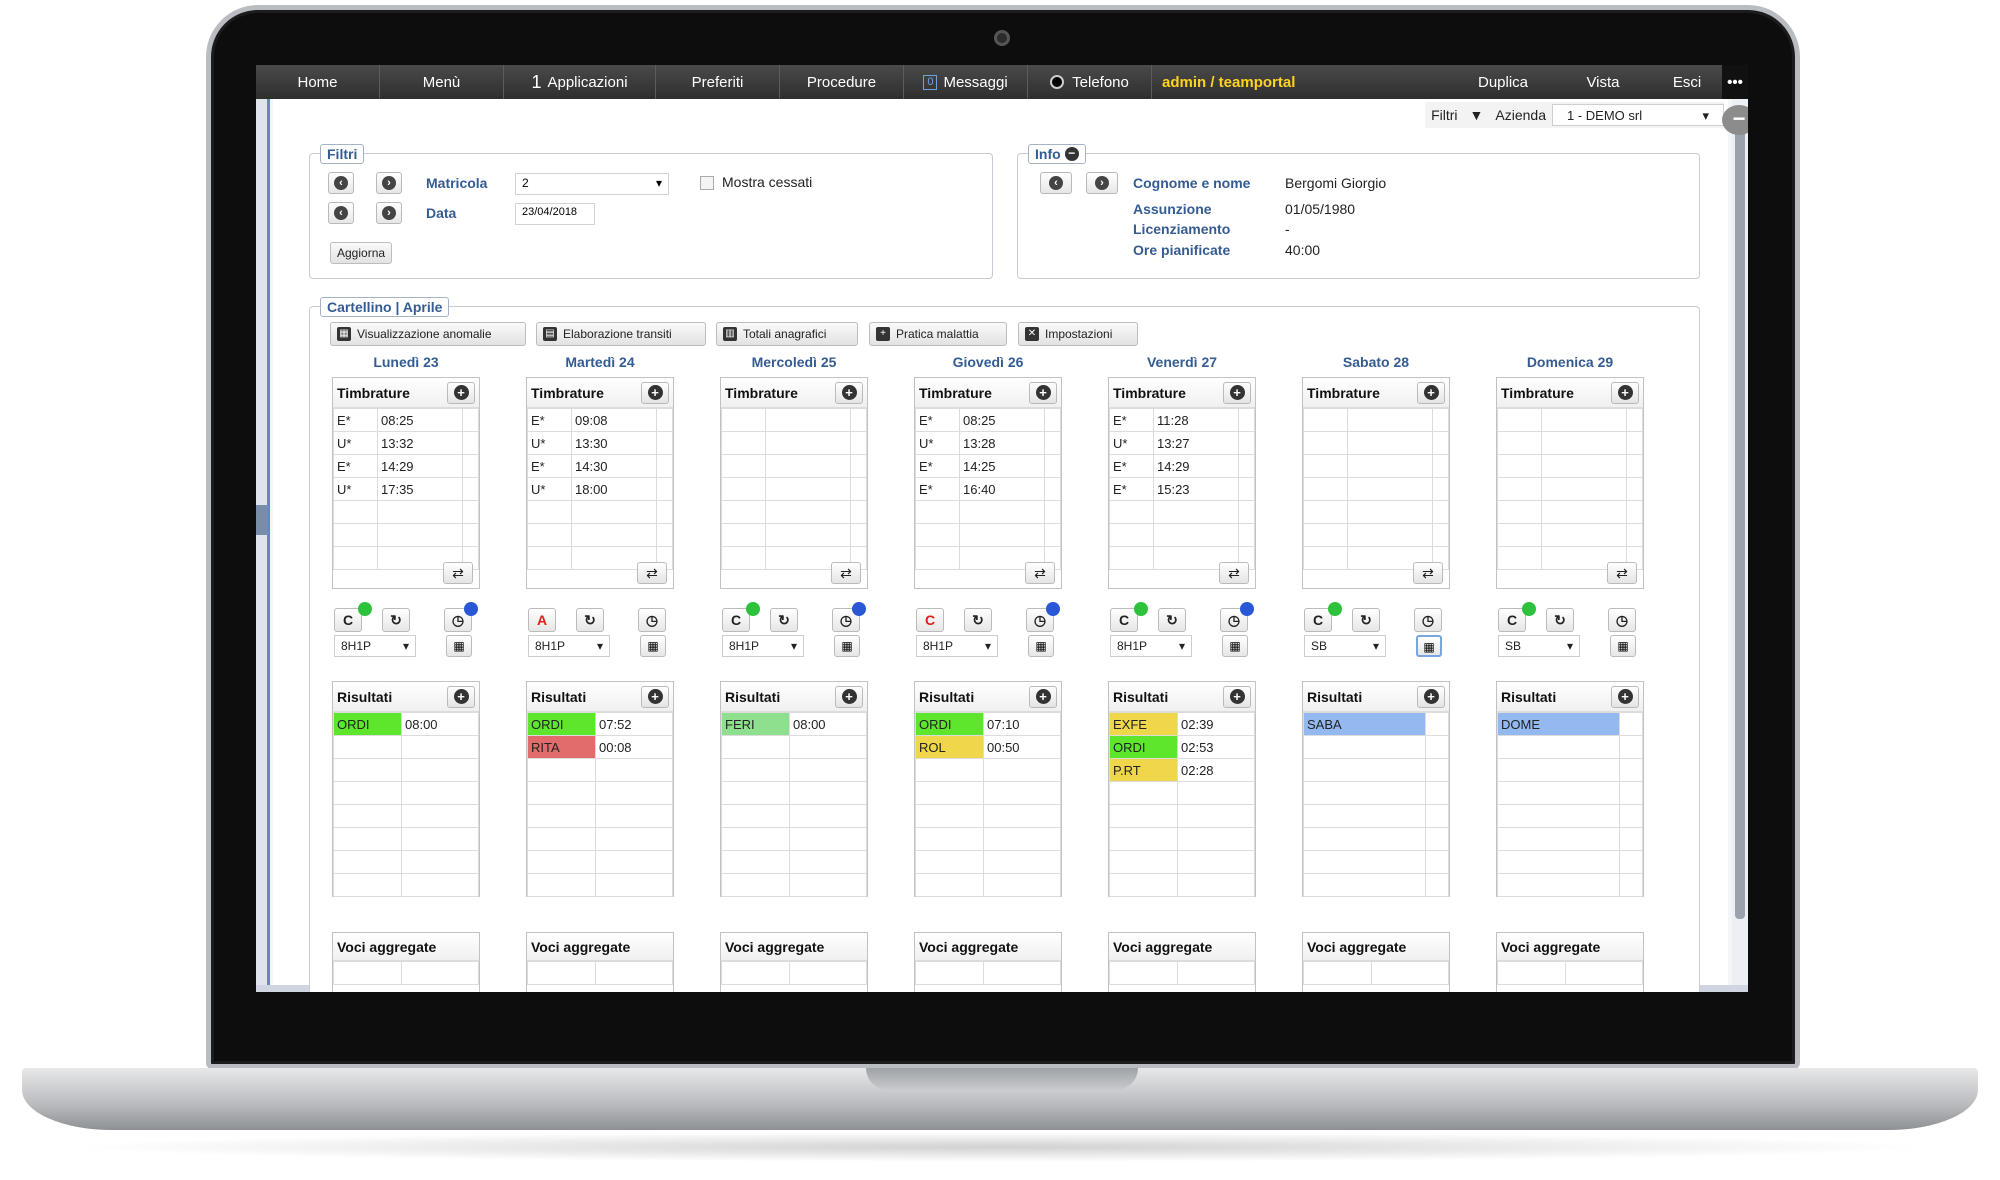 The width and height of the screenshot is (2000, 1180). Describe the element at coordinates (341, 213) in the screenshot. I see `data-prev-button: ‹` at that location.